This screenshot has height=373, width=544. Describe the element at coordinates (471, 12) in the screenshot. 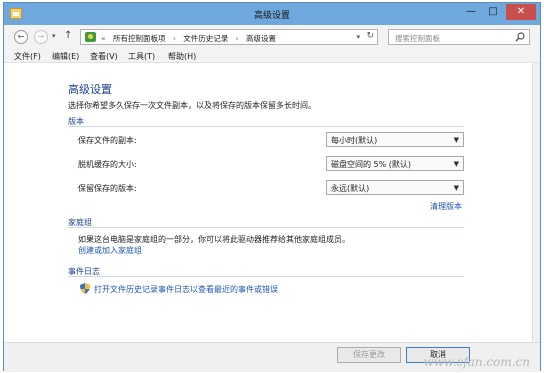

I see `minimize-button: —` at that location.